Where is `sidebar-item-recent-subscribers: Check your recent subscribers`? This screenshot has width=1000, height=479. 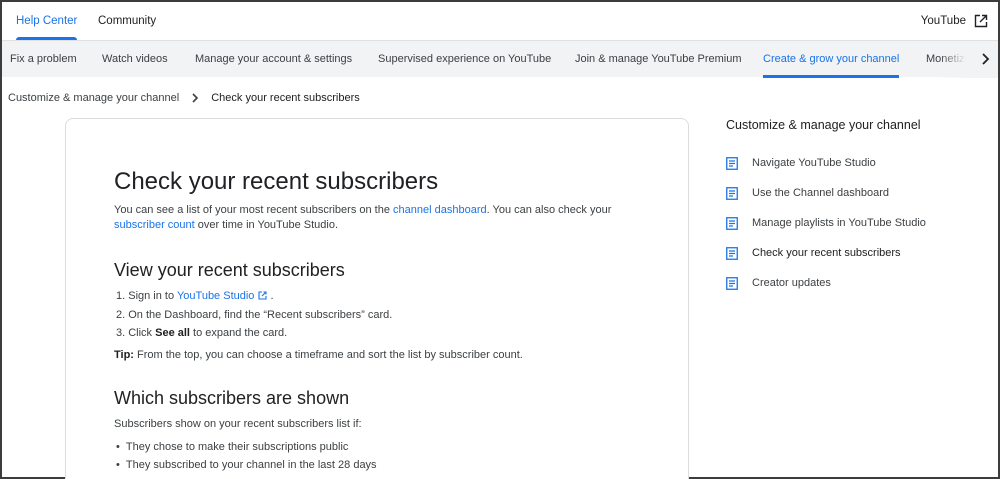
sidebar-item-recent-subscribers: Check your recent subscribers is located at coordinates (813, 253).